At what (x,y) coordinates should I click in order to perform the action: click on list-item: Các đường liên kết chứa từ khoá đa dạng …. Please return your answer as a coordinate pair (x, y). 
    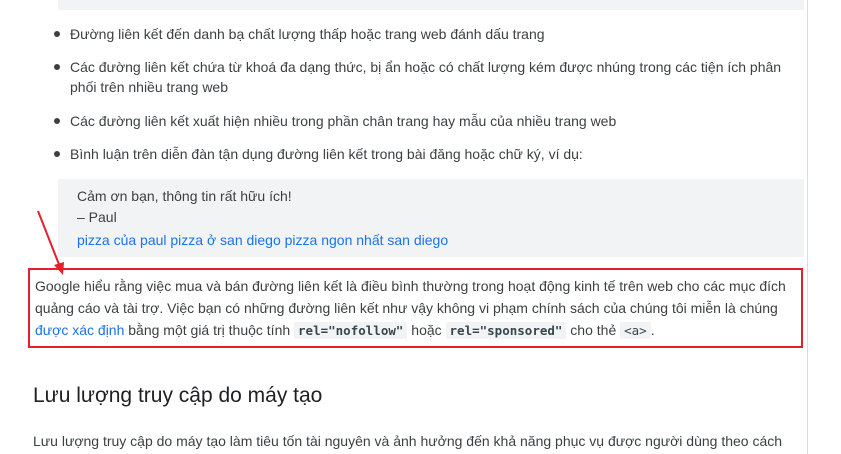
    Looking at the image, I should click on (424, 77).